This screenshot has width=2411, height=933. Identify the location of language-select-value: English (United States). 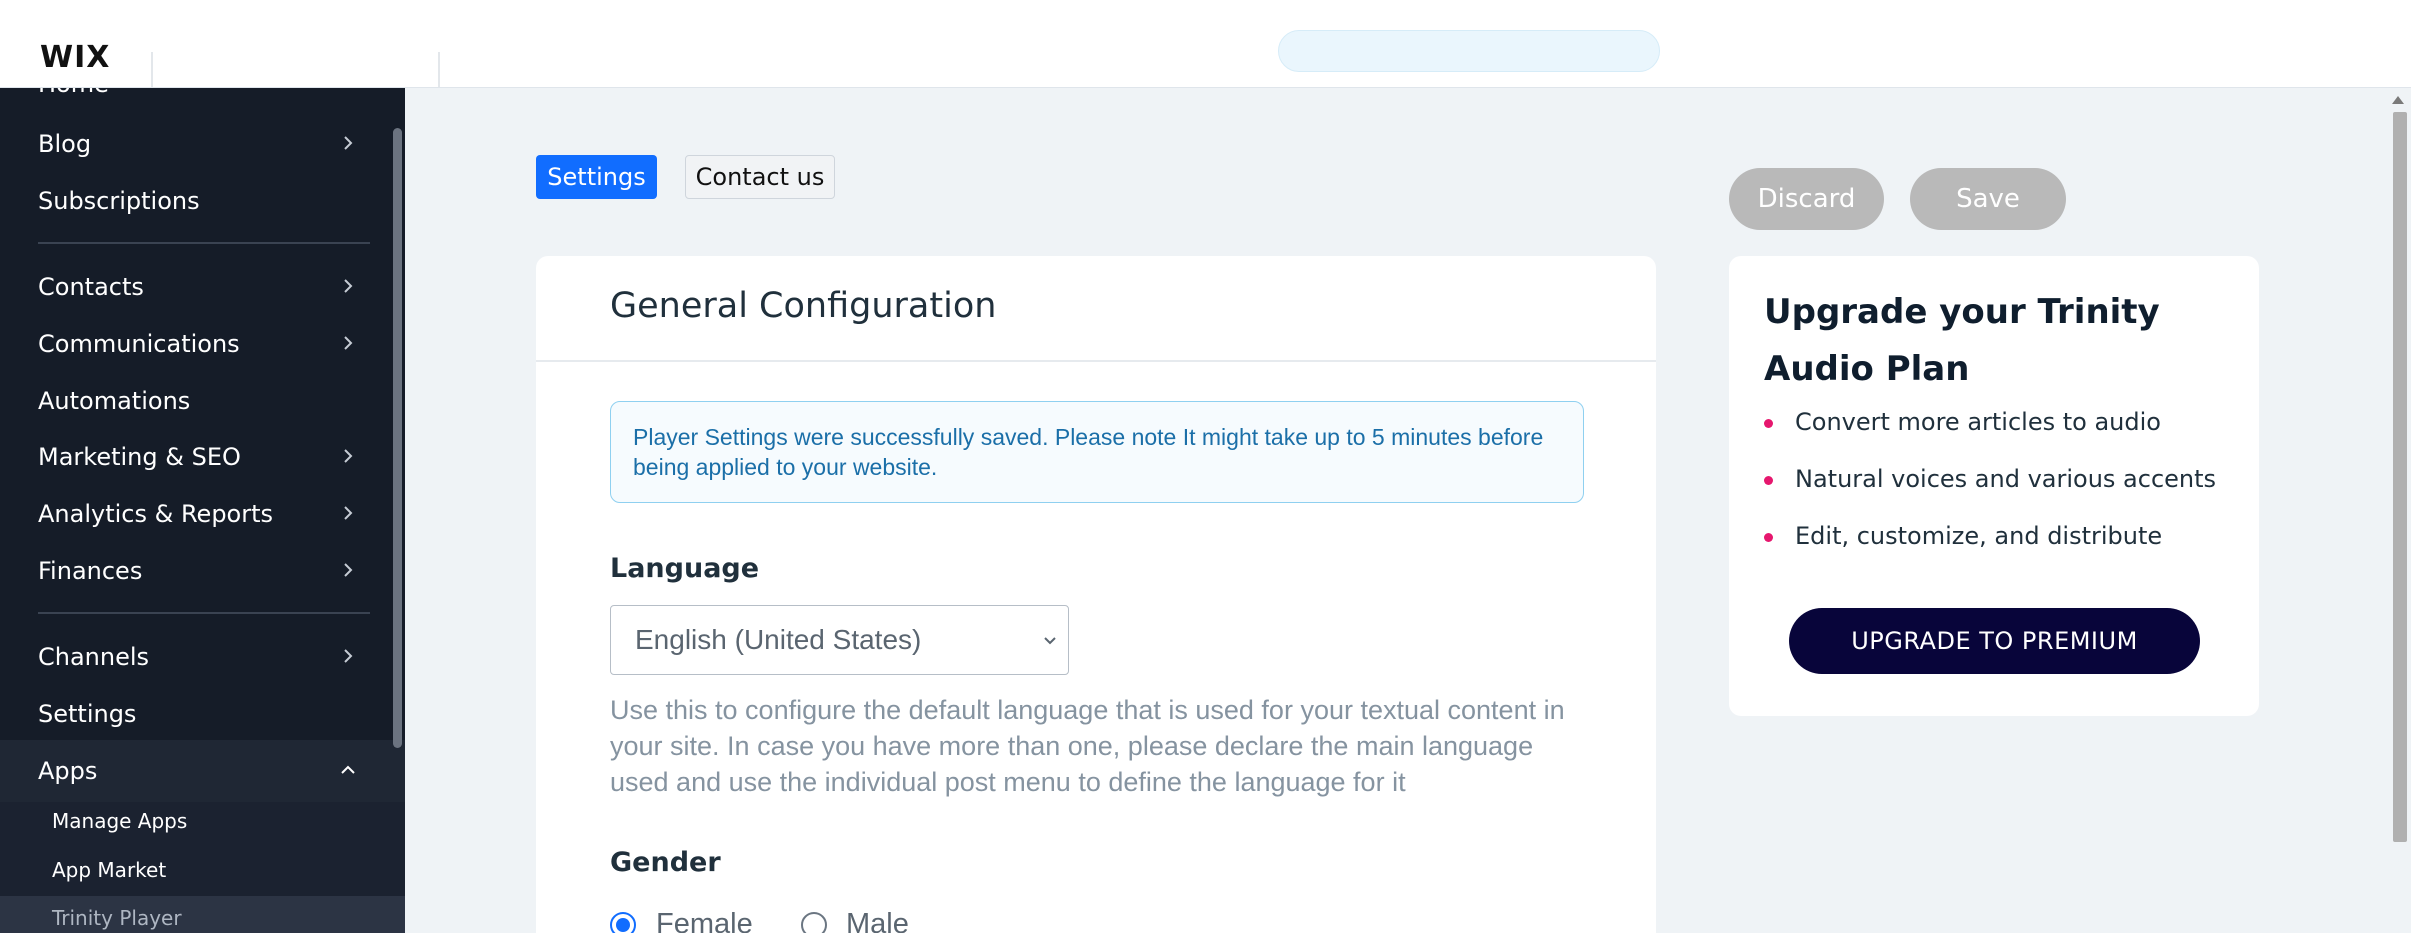
(778, 639).